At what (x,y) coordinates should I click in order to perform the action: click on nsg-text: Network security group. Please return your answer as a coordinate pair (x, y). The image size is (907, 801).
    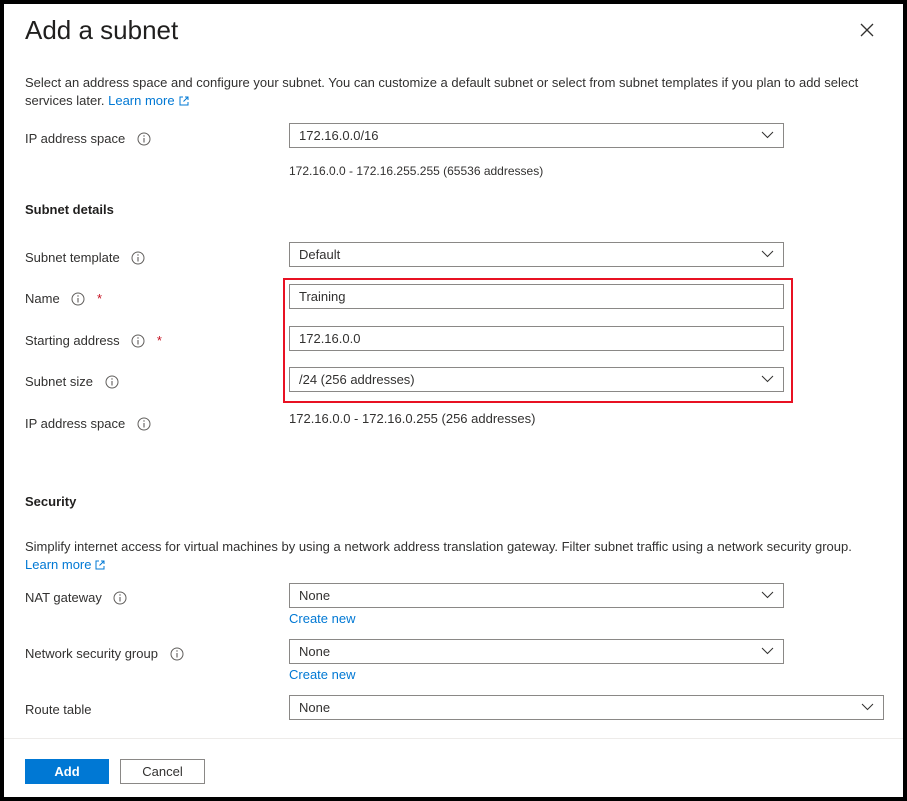
    Looking at the image, I should click on (91, 653).